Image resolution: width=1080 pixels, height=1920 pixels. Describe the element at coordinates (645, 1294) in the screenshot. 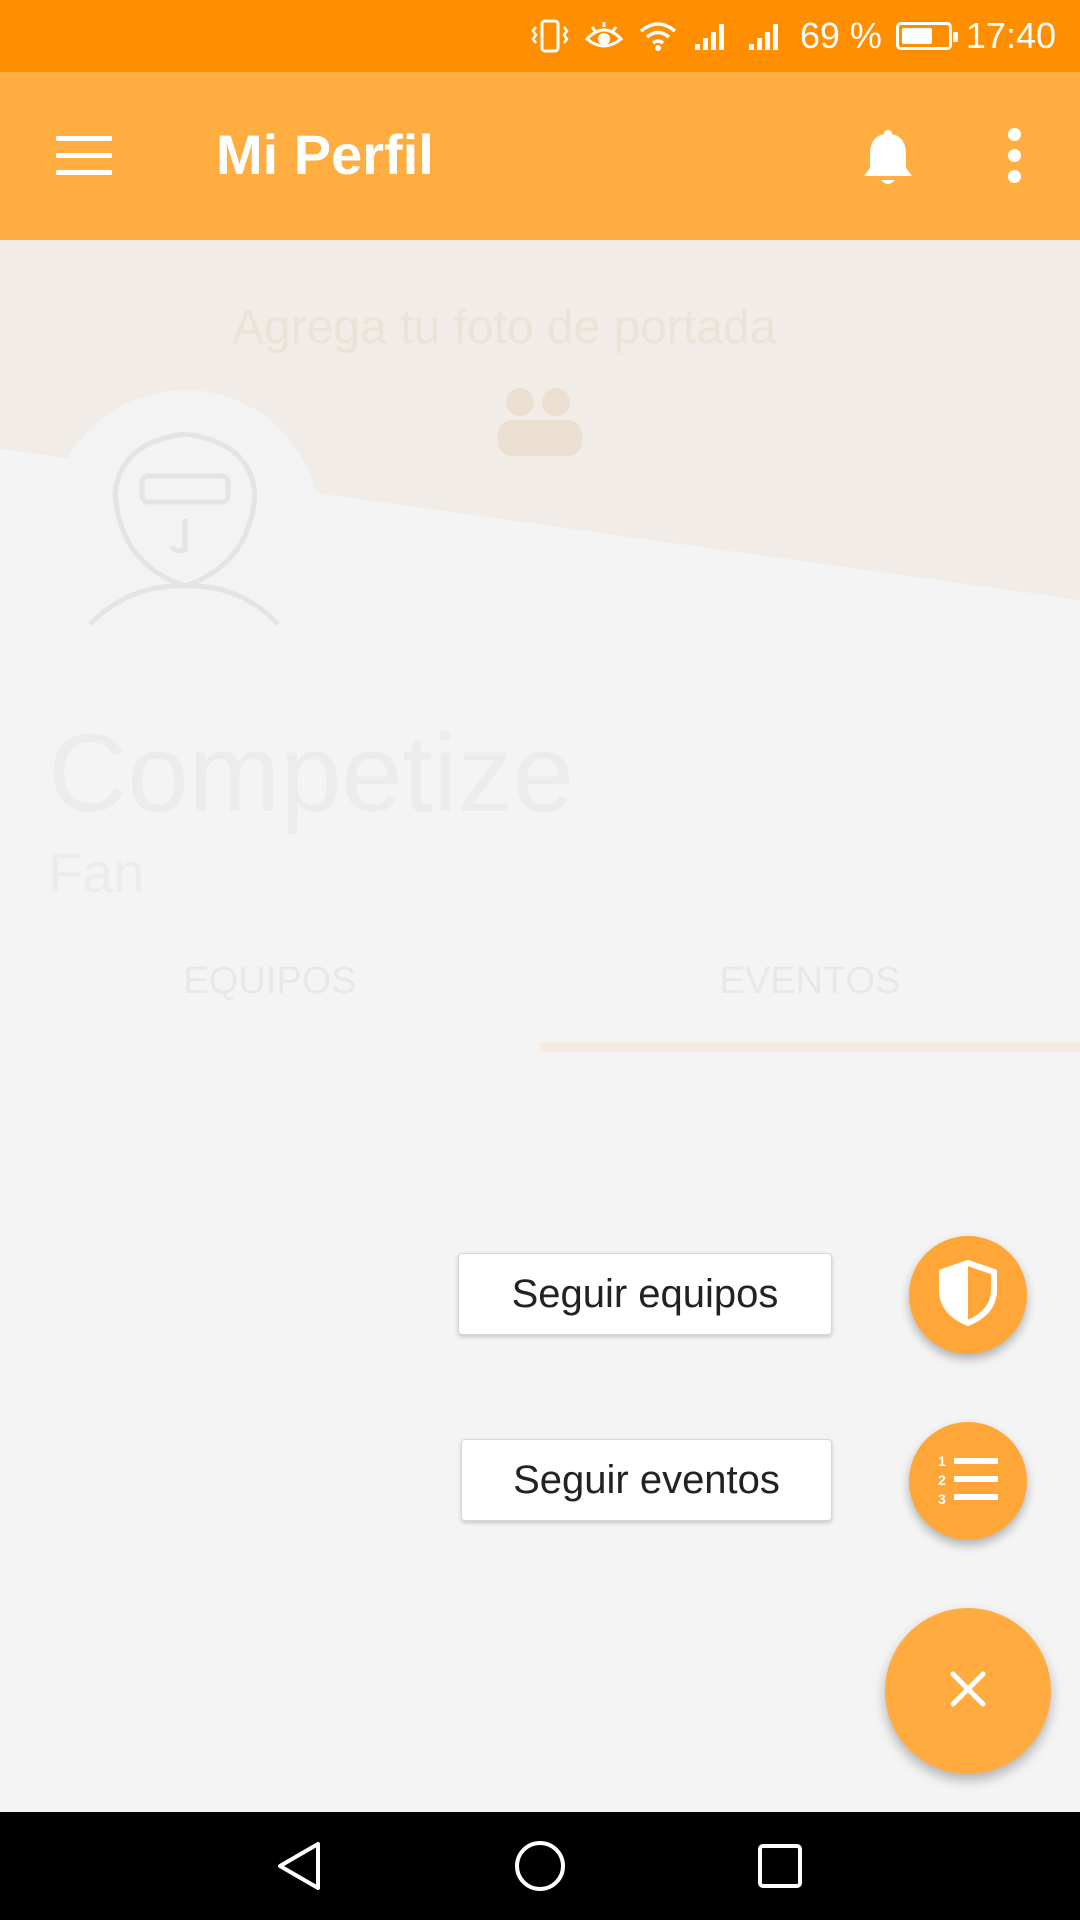

I see `follow-teams-label: Seguir equipos` at that location.